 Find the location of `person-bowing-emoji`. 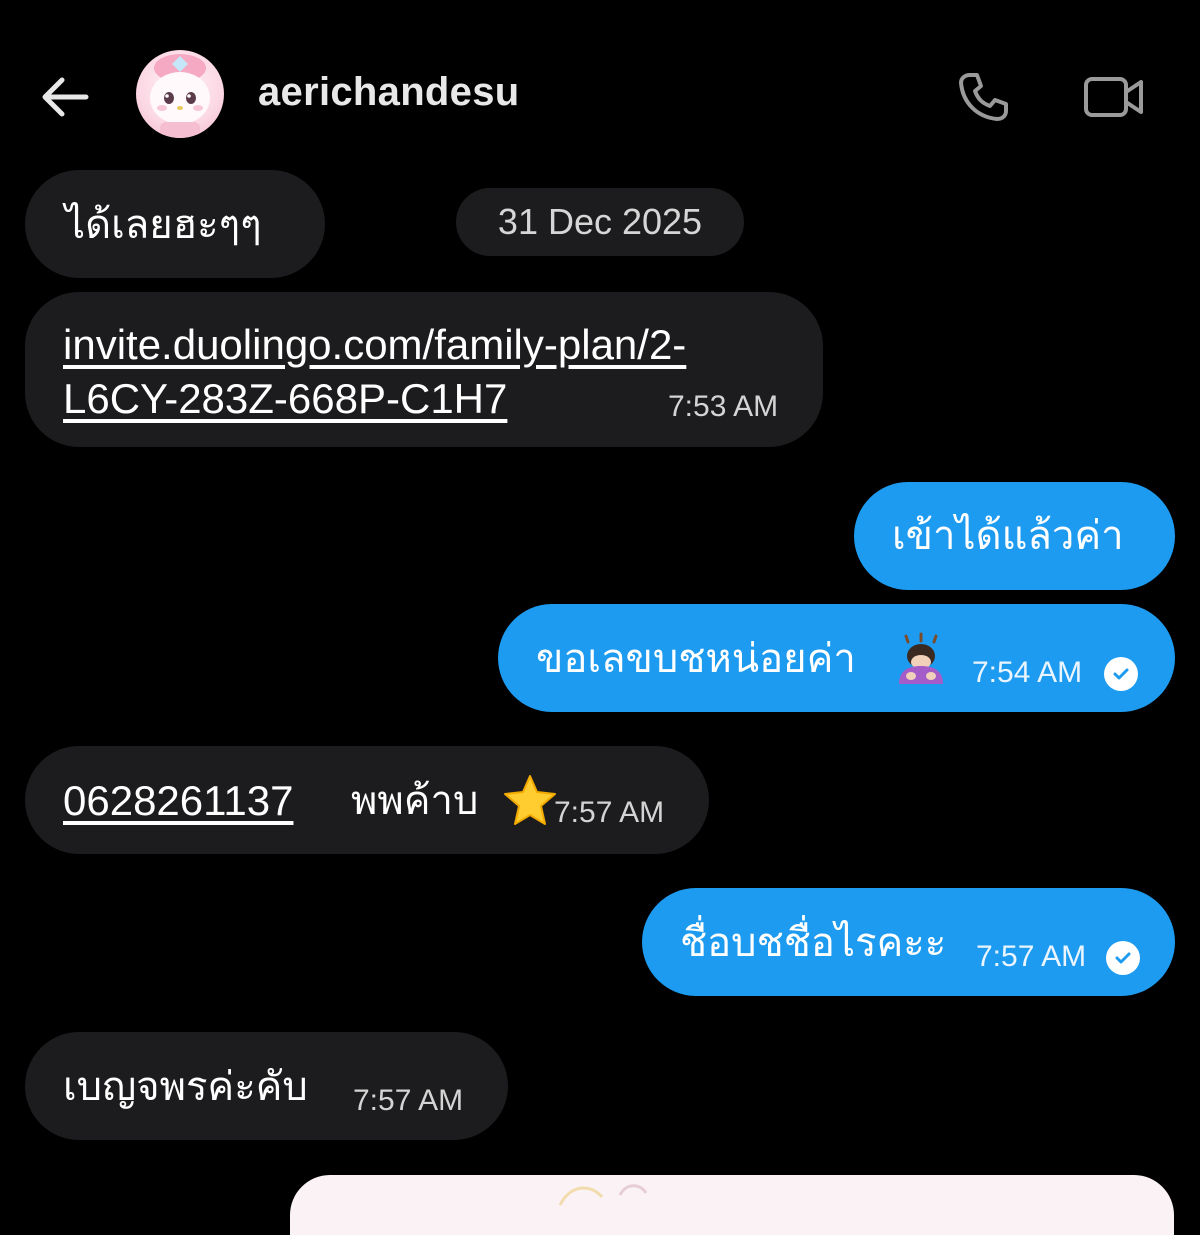

person-bowing-emoji is located at coordinates (921, 659).